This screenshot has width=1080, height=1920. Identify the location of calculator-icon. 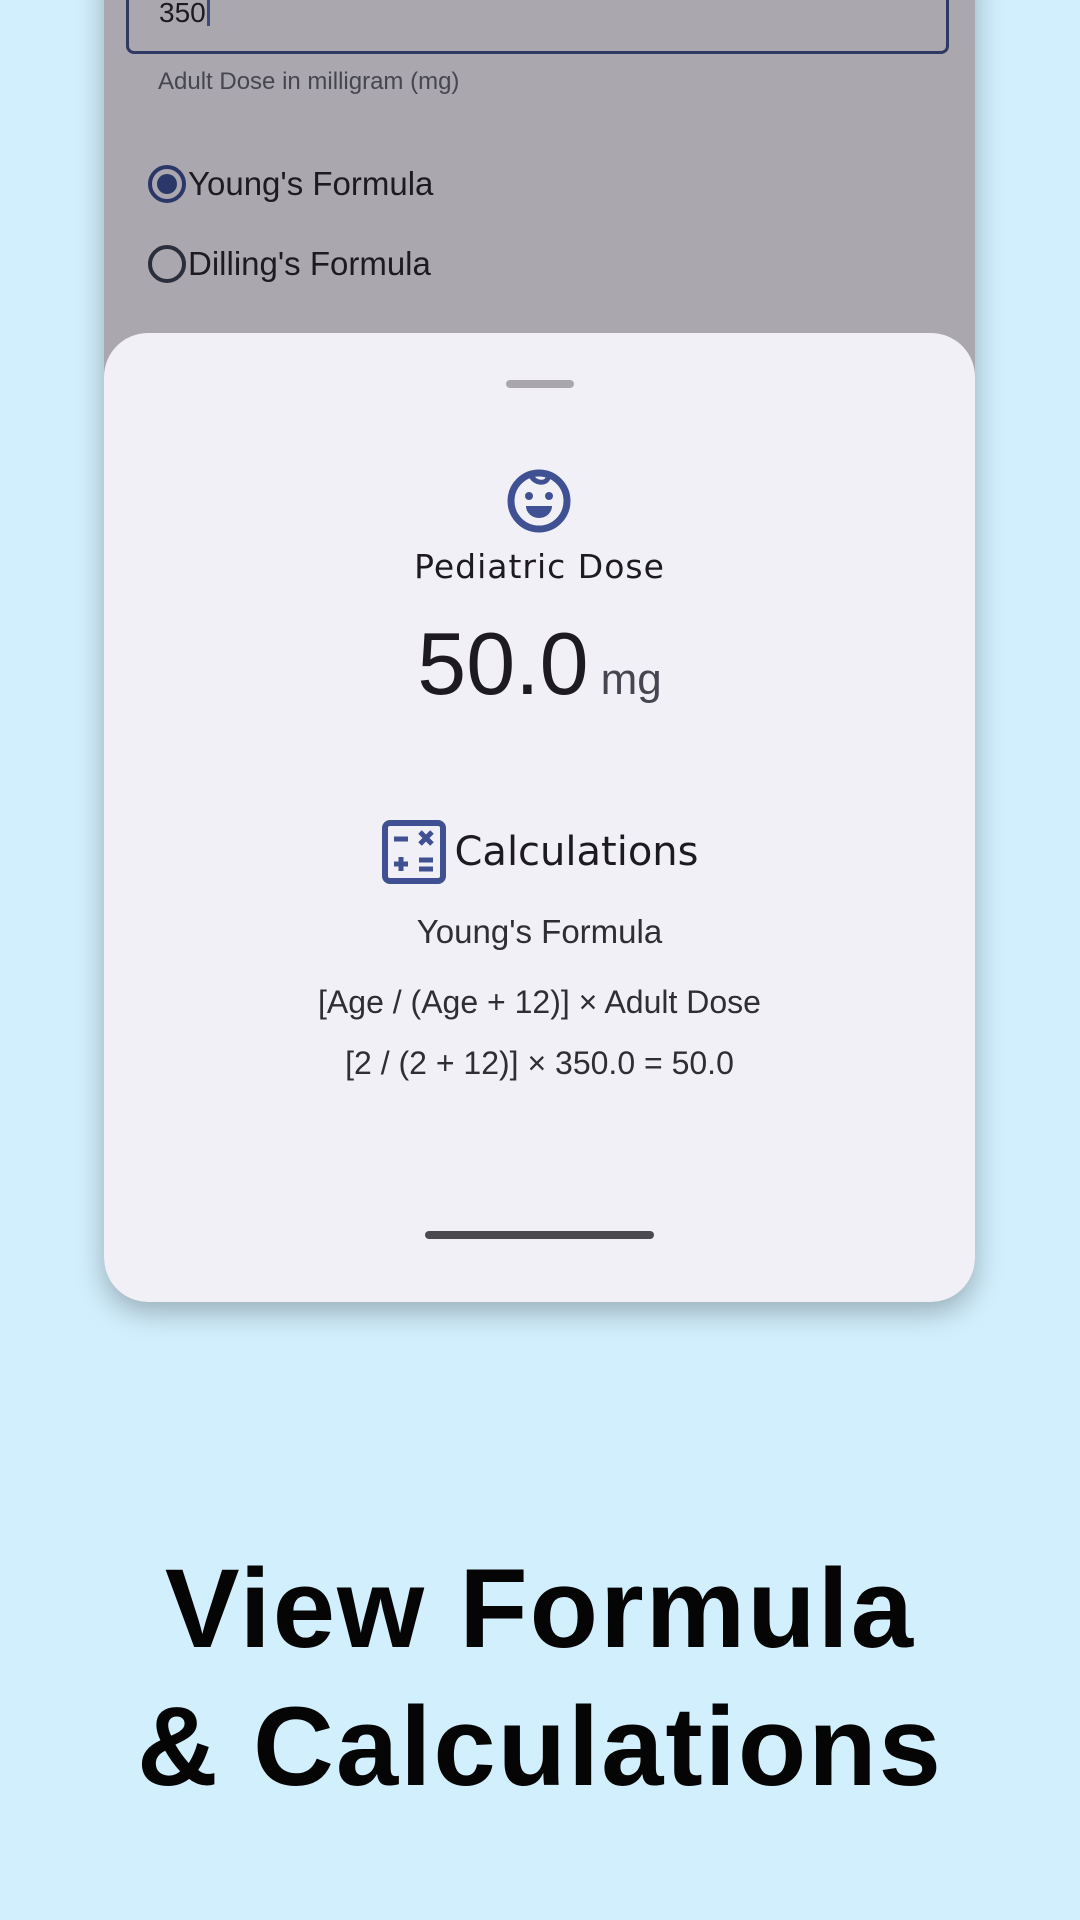
(413, 852).